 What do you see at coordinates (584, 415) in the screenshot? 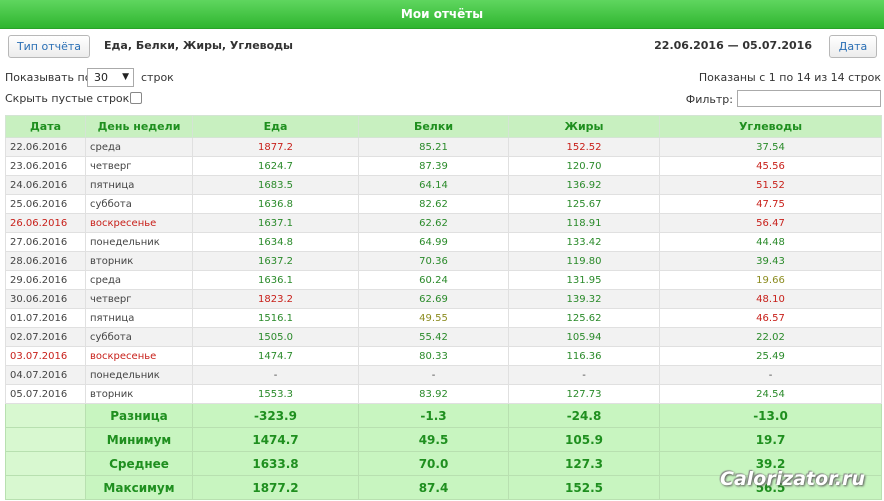
I see `summary-value: -24.8` at bounding box center [584, 415].